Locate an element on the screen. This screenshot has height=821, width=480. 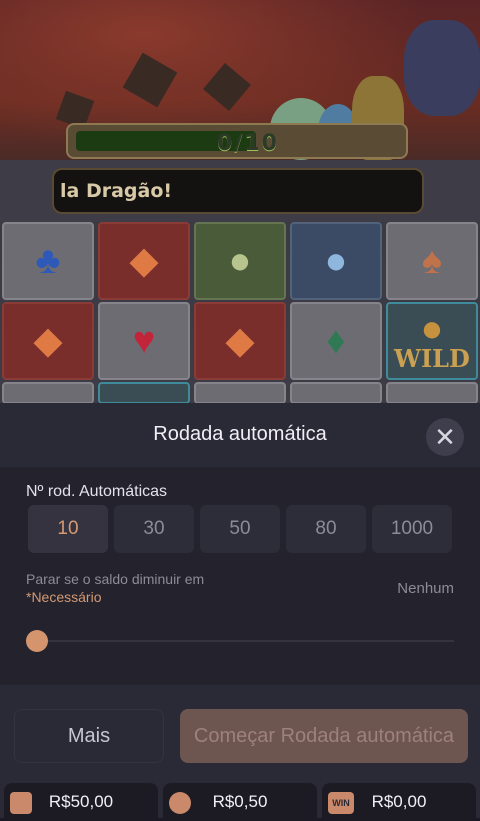
panel-title: Rodada automática is located at coordinates (240, 434).